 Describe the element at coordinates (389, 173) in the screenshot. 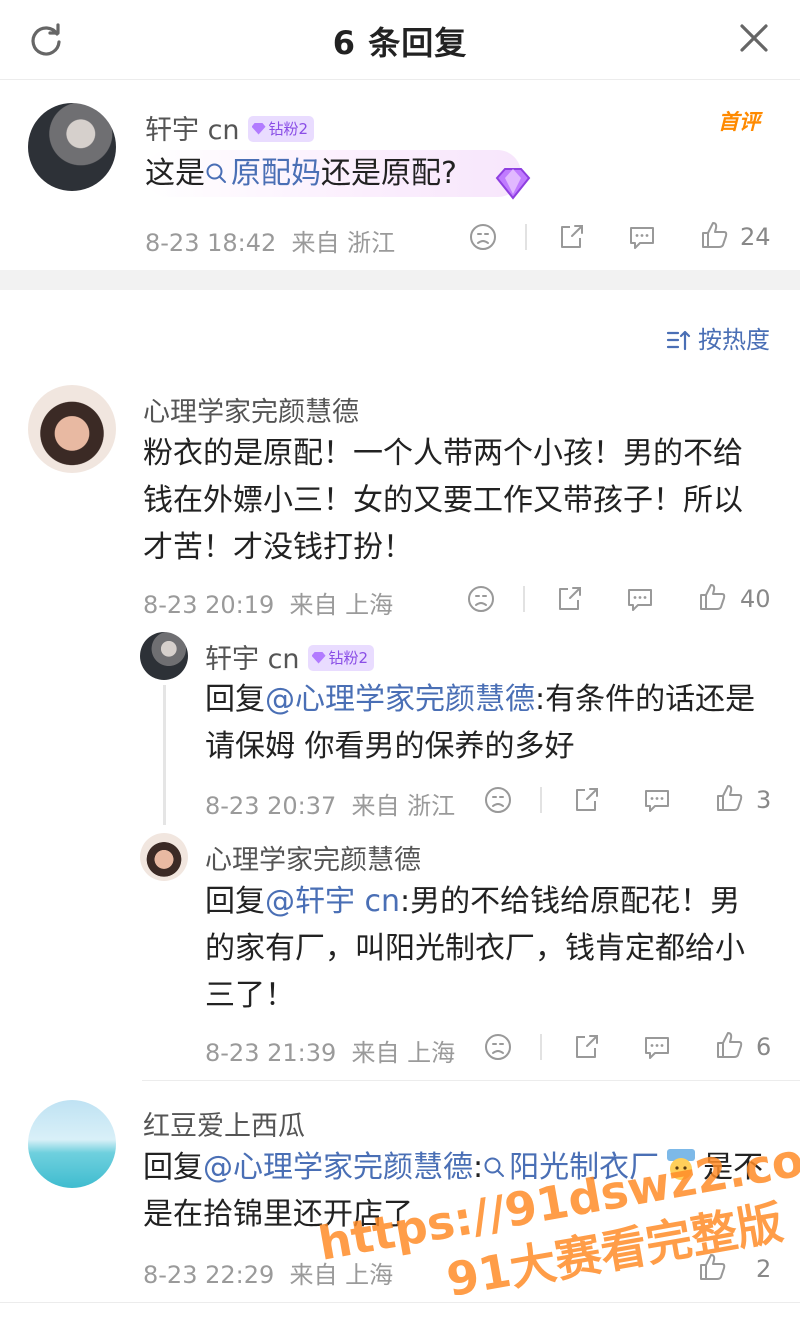

I see `comment-text-suffix: 还是原配?` at that location.